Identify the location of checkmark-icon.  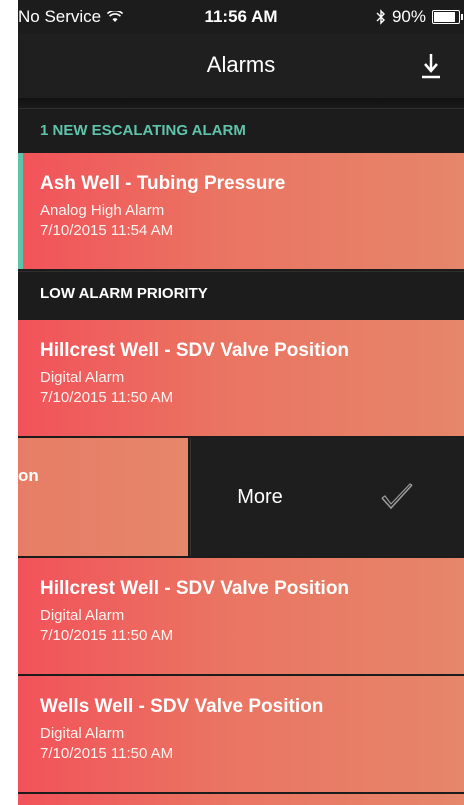
(396, 496).